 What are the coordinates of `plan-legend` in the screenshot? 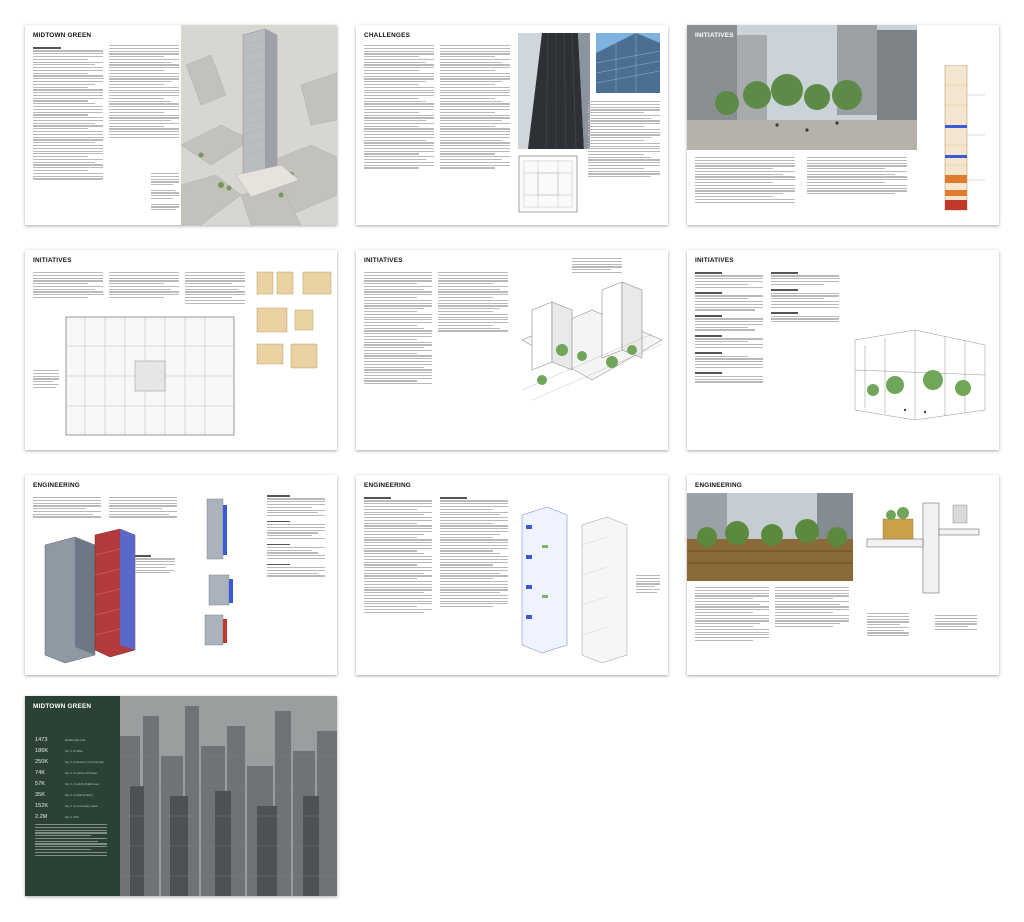 It's located at (46, 379).